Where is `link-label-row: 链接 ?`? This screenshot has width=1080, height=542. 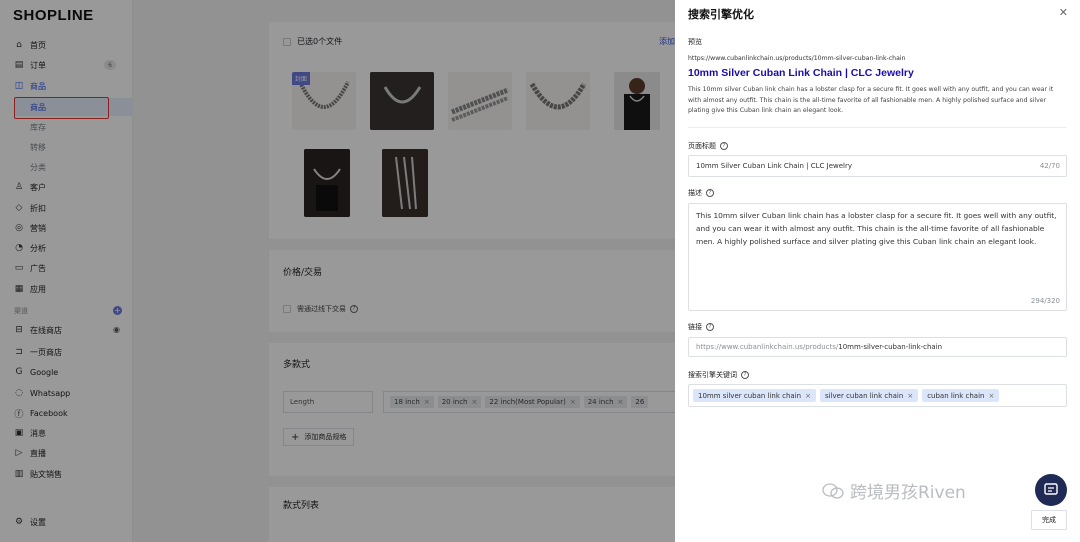
link-label-row: 链接 ? is located at coordinates (701, 327).